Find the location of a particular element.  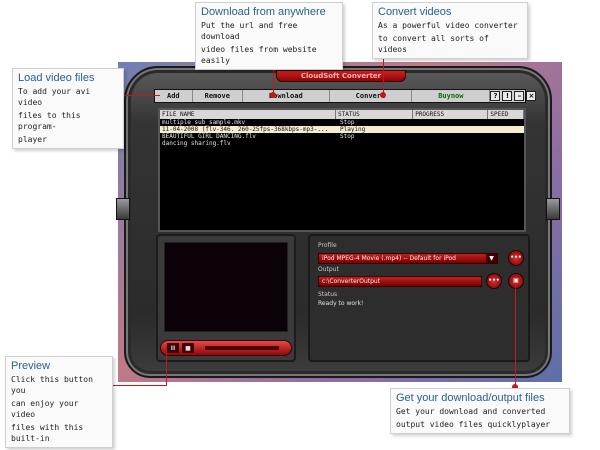

right-handle is located at coordinates (553, 209).